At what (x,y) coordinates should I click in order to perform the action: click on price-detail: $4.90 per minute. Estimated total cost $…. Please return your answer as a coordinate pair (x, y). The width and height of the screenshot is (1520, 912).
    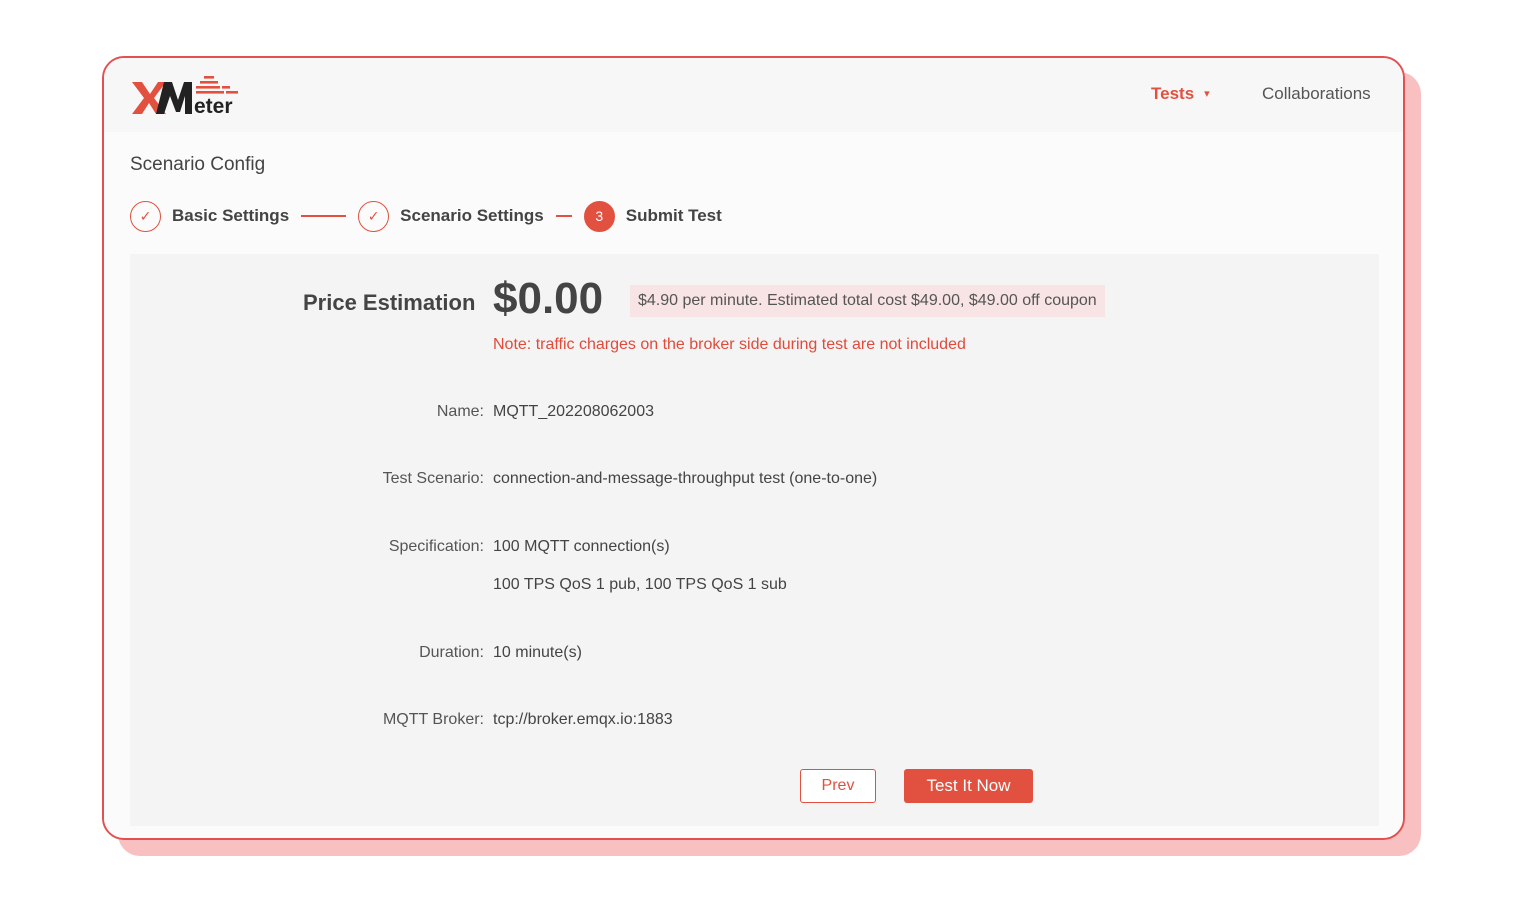
    Looking at the image, I should click on (867, 301).